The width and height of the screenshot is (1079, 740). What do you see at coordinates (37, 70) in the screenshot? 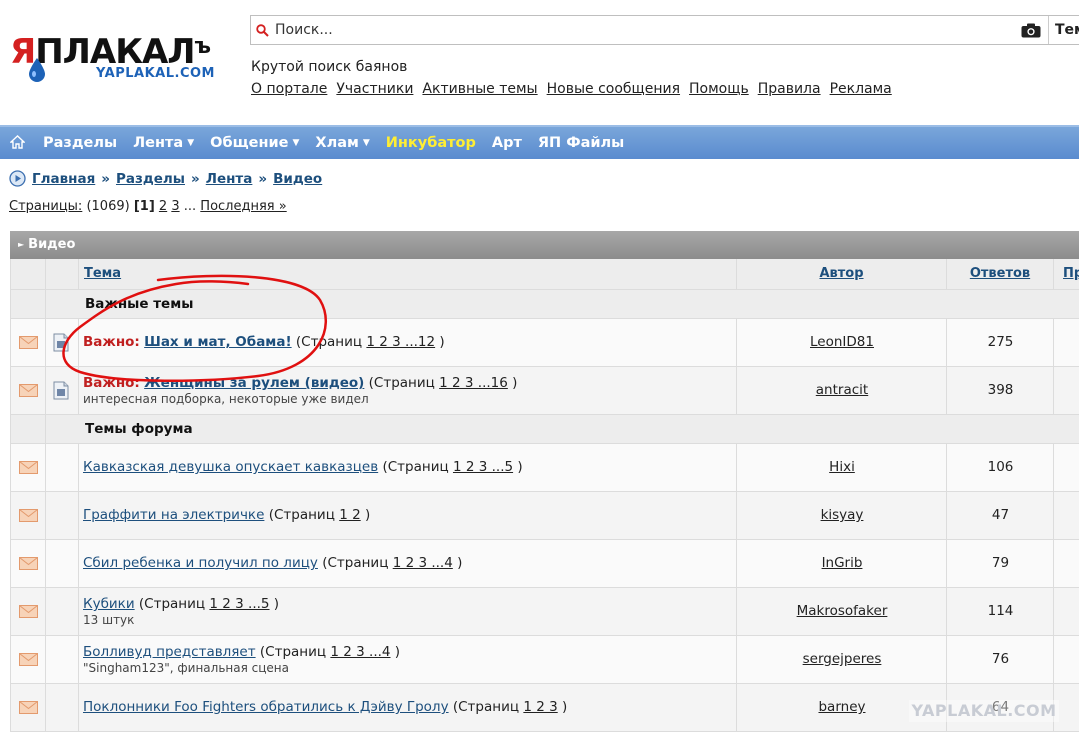
I see `tear-drop-icon` at bounding box center [37, 70].